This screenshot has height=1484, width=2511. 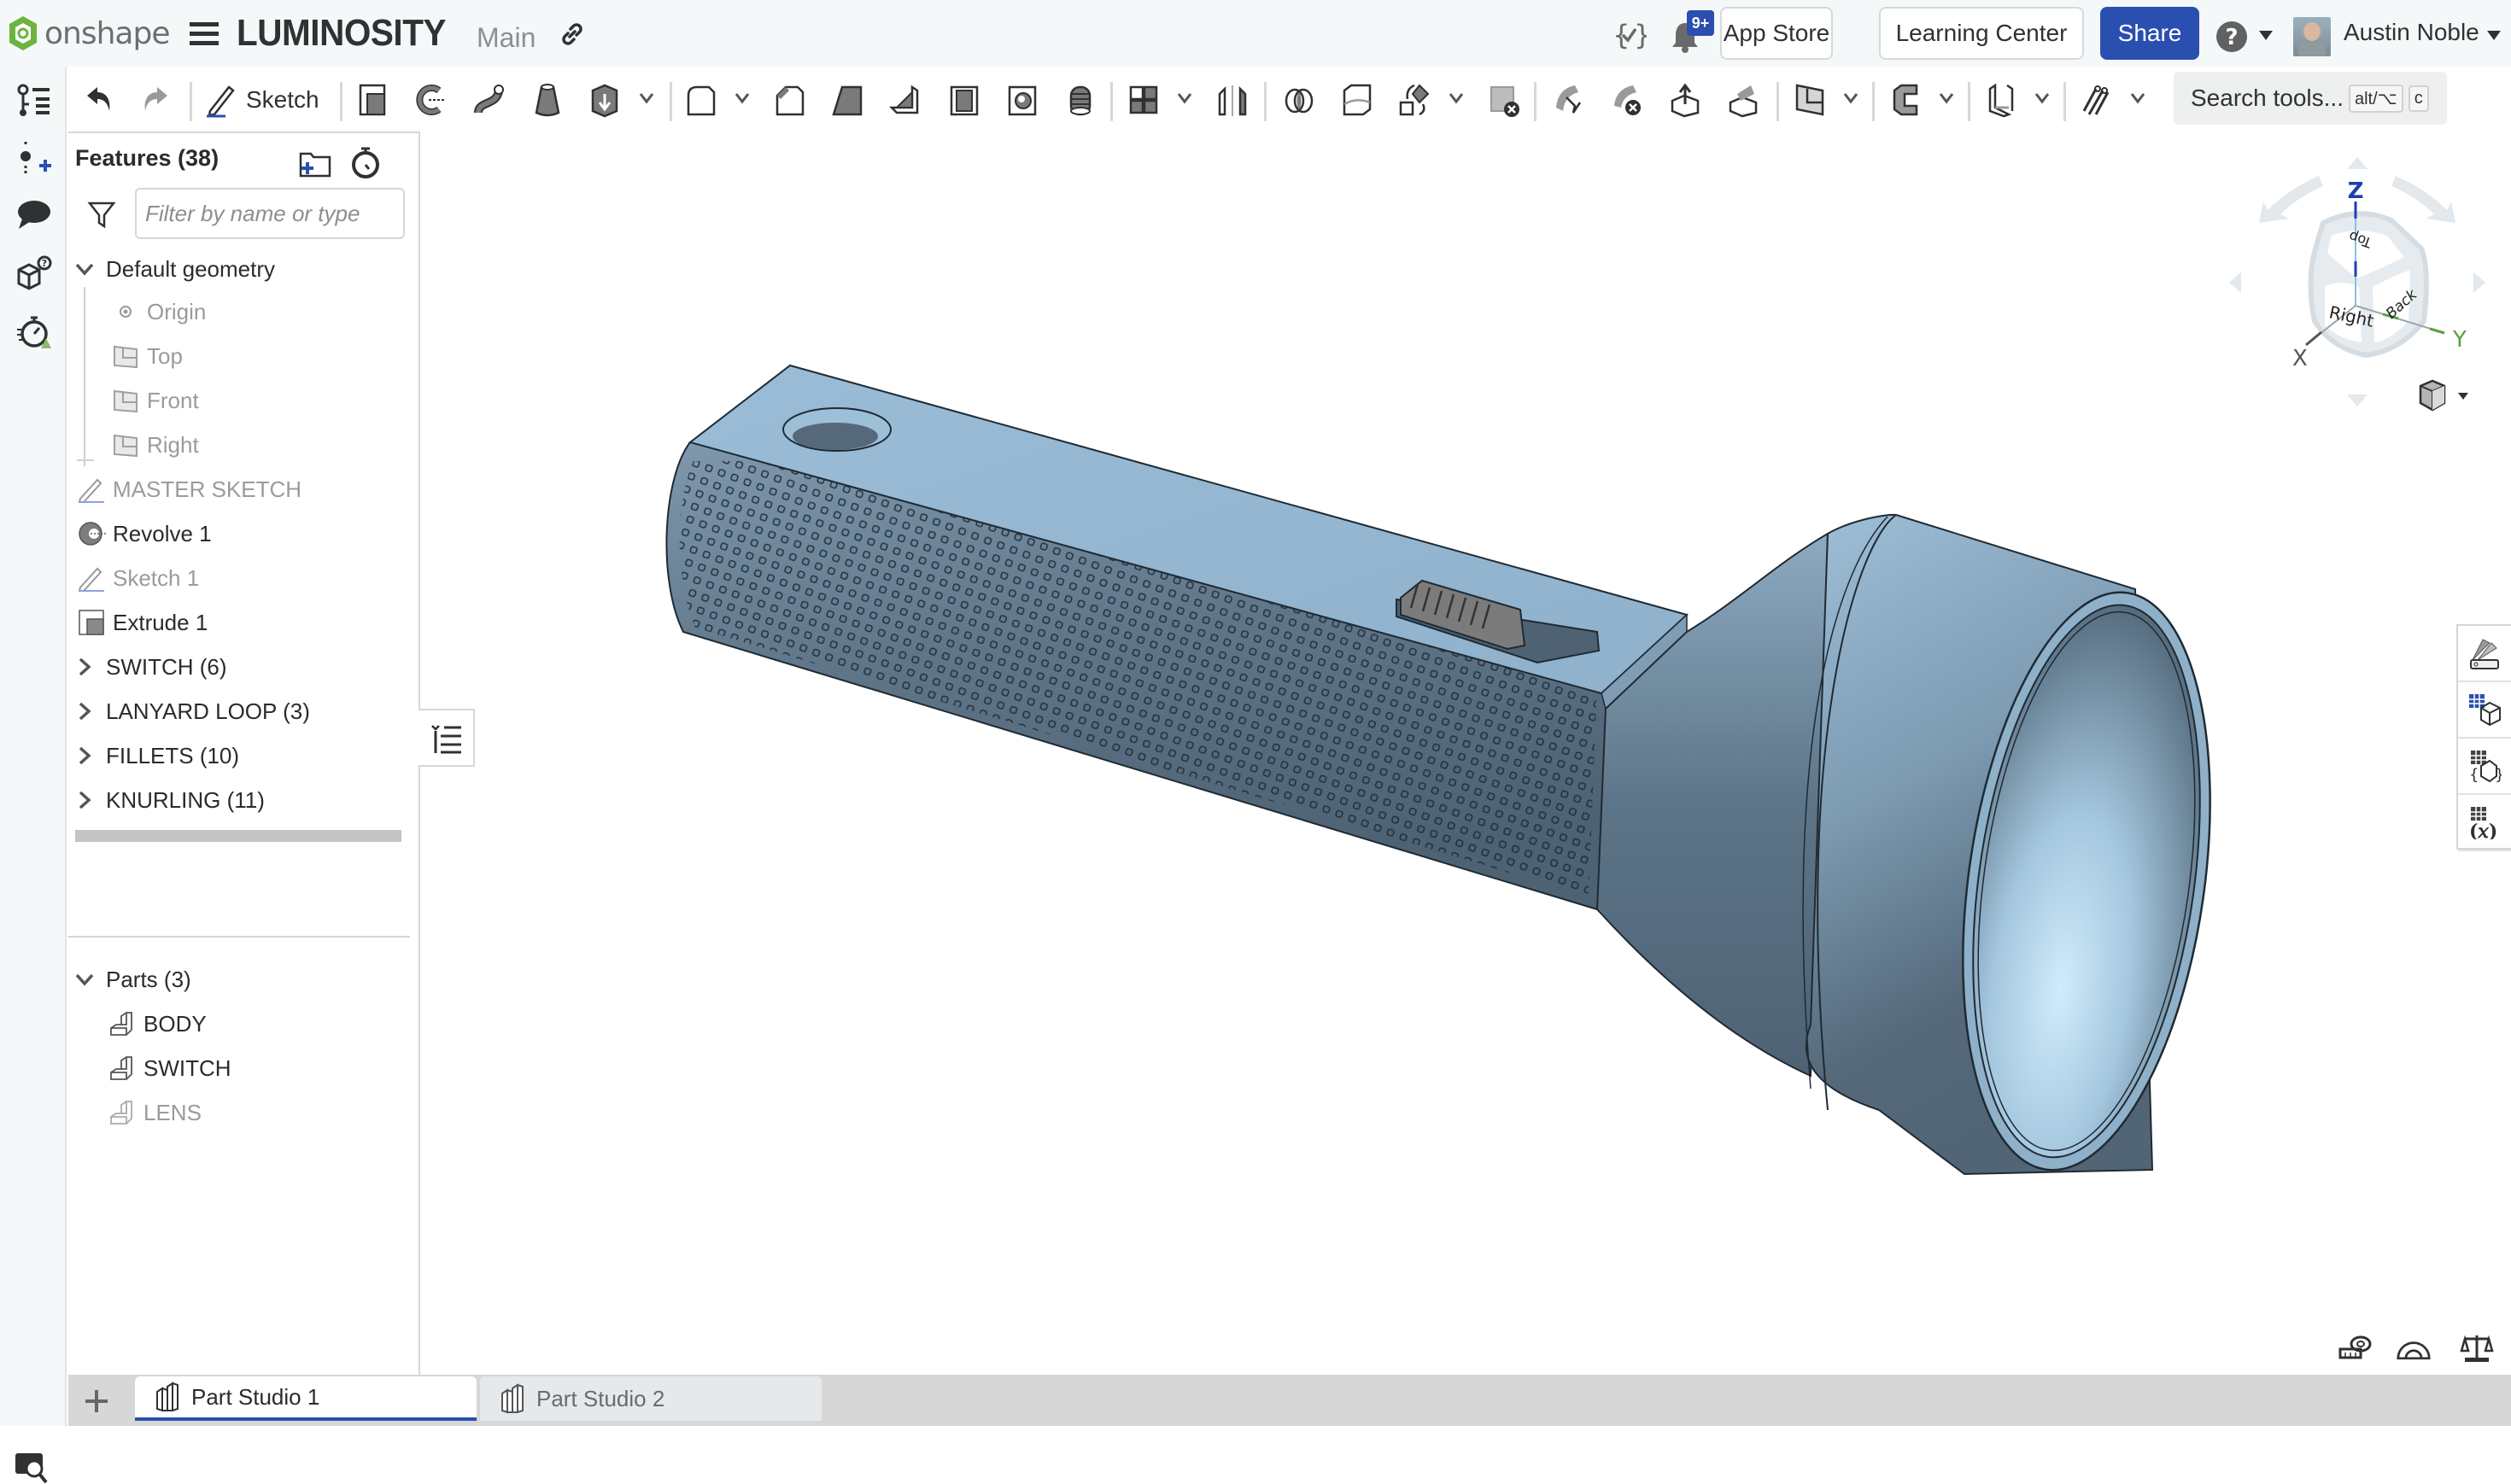 I want to click on sweep-icon, so click(x=489, y=100).